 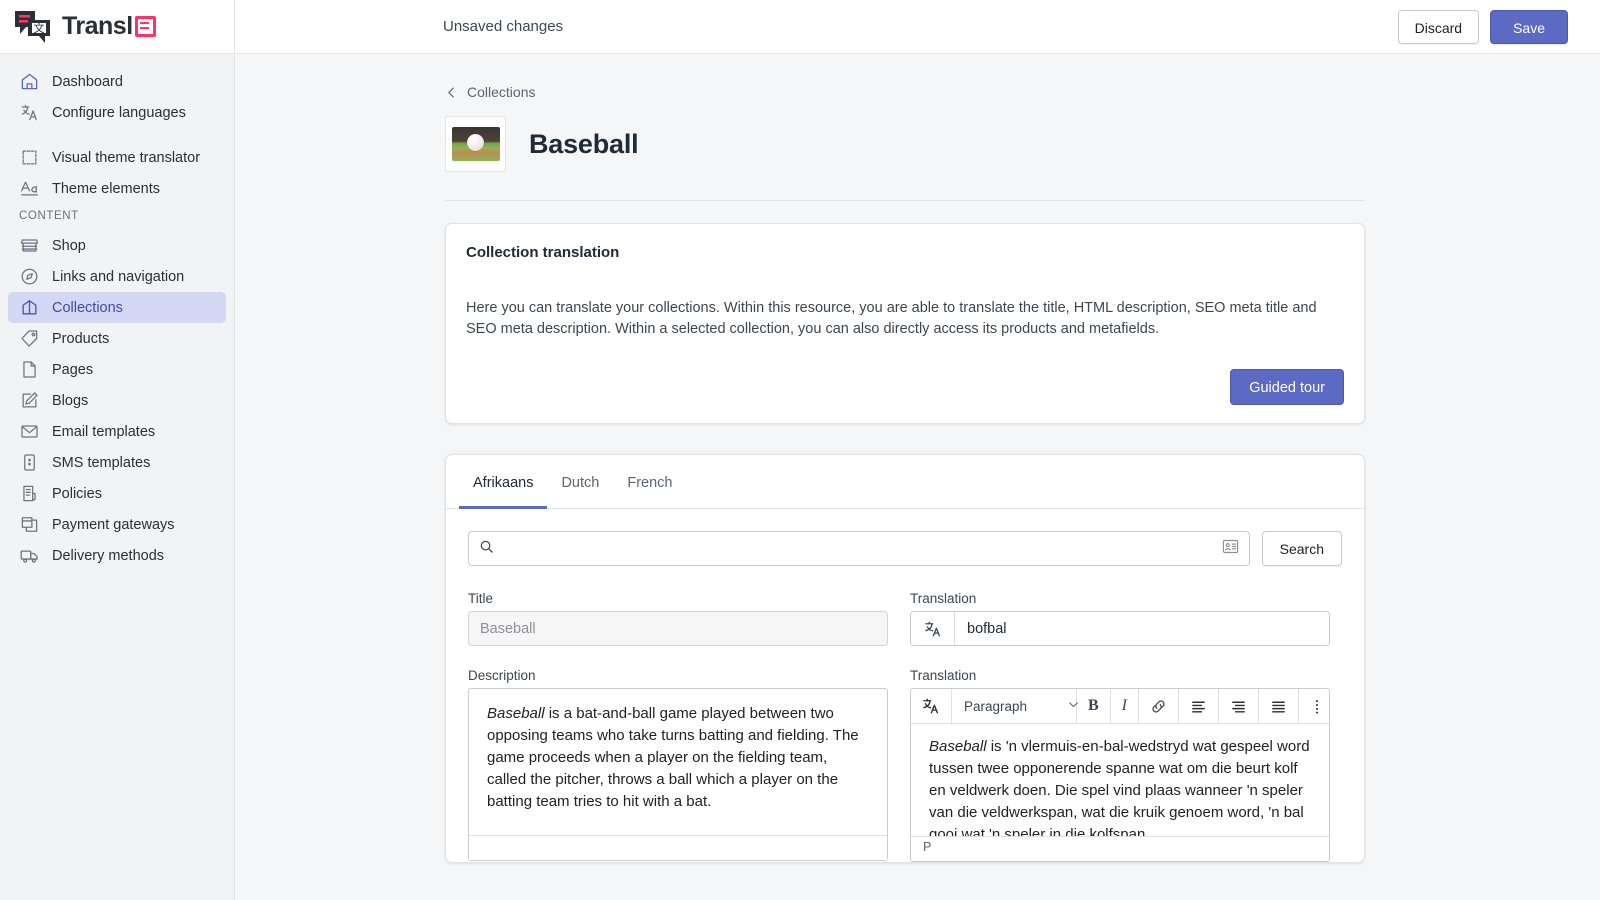 What do you see at coordinates (905, 619) in the screenshot?
I see `title-field-row: Title Baseball Translation` at bounding box center [905, 619].